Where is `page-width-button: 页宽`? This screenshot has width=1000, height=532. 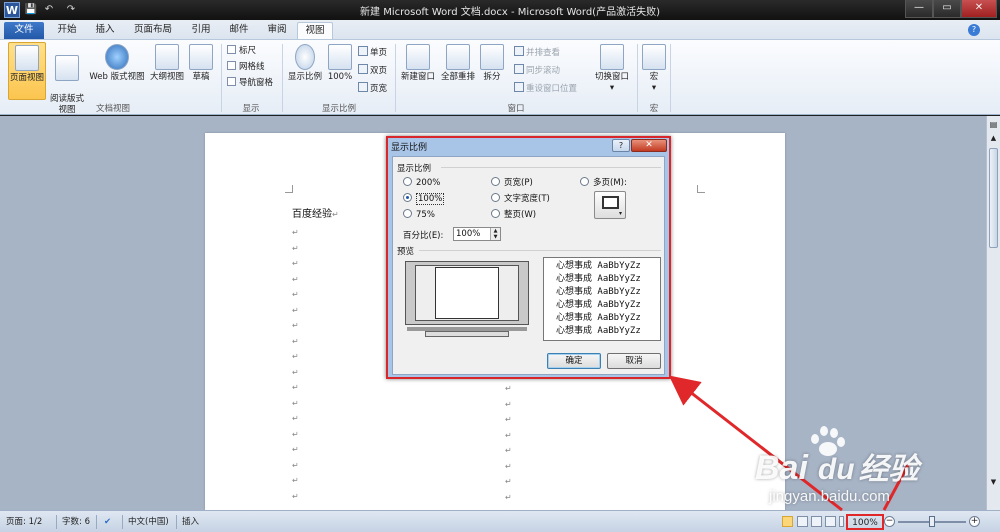
page-width-button: 页宽 is located at coordinates (372, 89).